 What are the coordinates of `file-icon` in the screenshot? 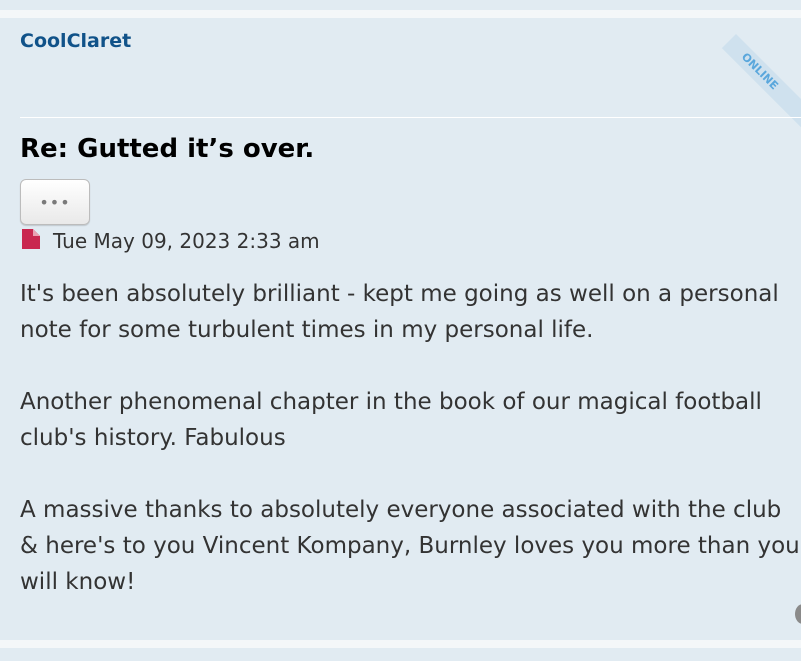 It's located at (31, 239).